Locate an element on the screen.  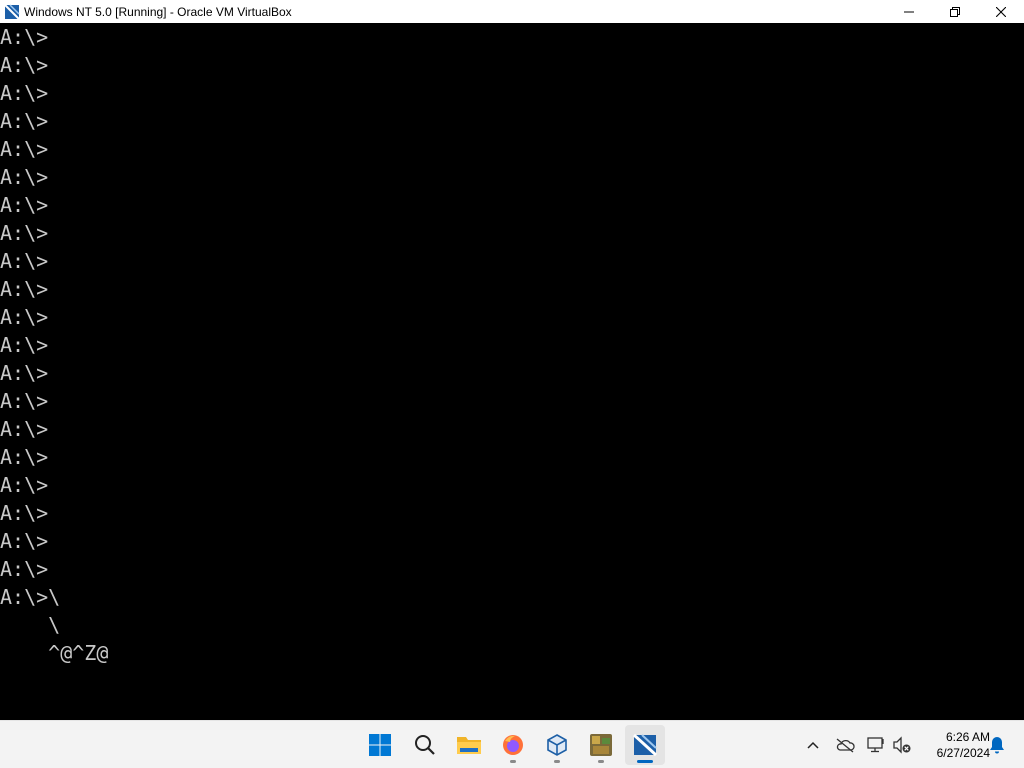
search-button is located at coordinates (425, 745).